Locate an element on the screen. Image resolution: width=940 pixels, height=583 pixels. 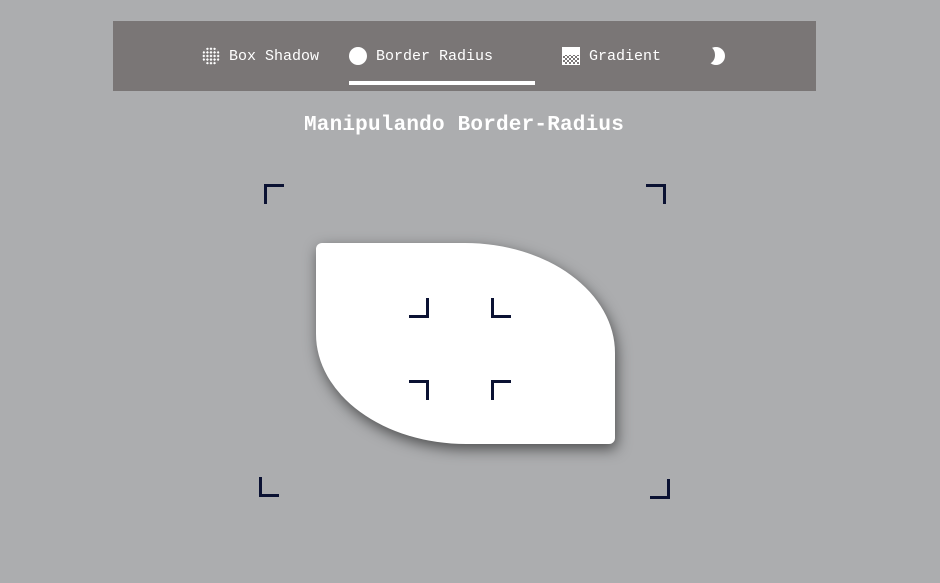
tab-gradient: Gradient is located at coordinates (611, 56).